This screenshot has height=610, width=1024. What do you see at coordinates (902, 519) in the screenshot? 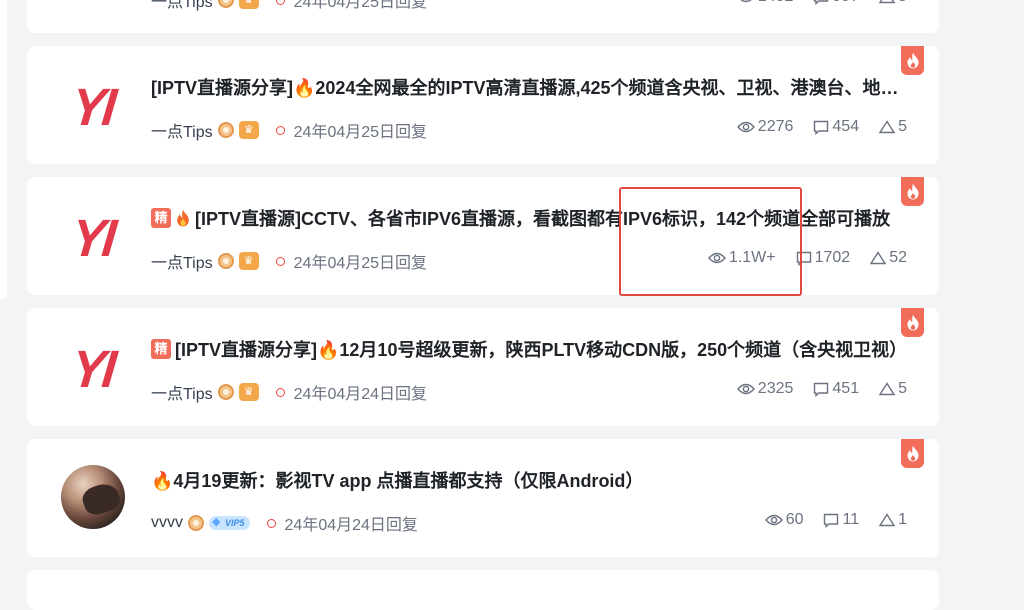
I see `likes-count: 1` at bounding box center [902, 519].